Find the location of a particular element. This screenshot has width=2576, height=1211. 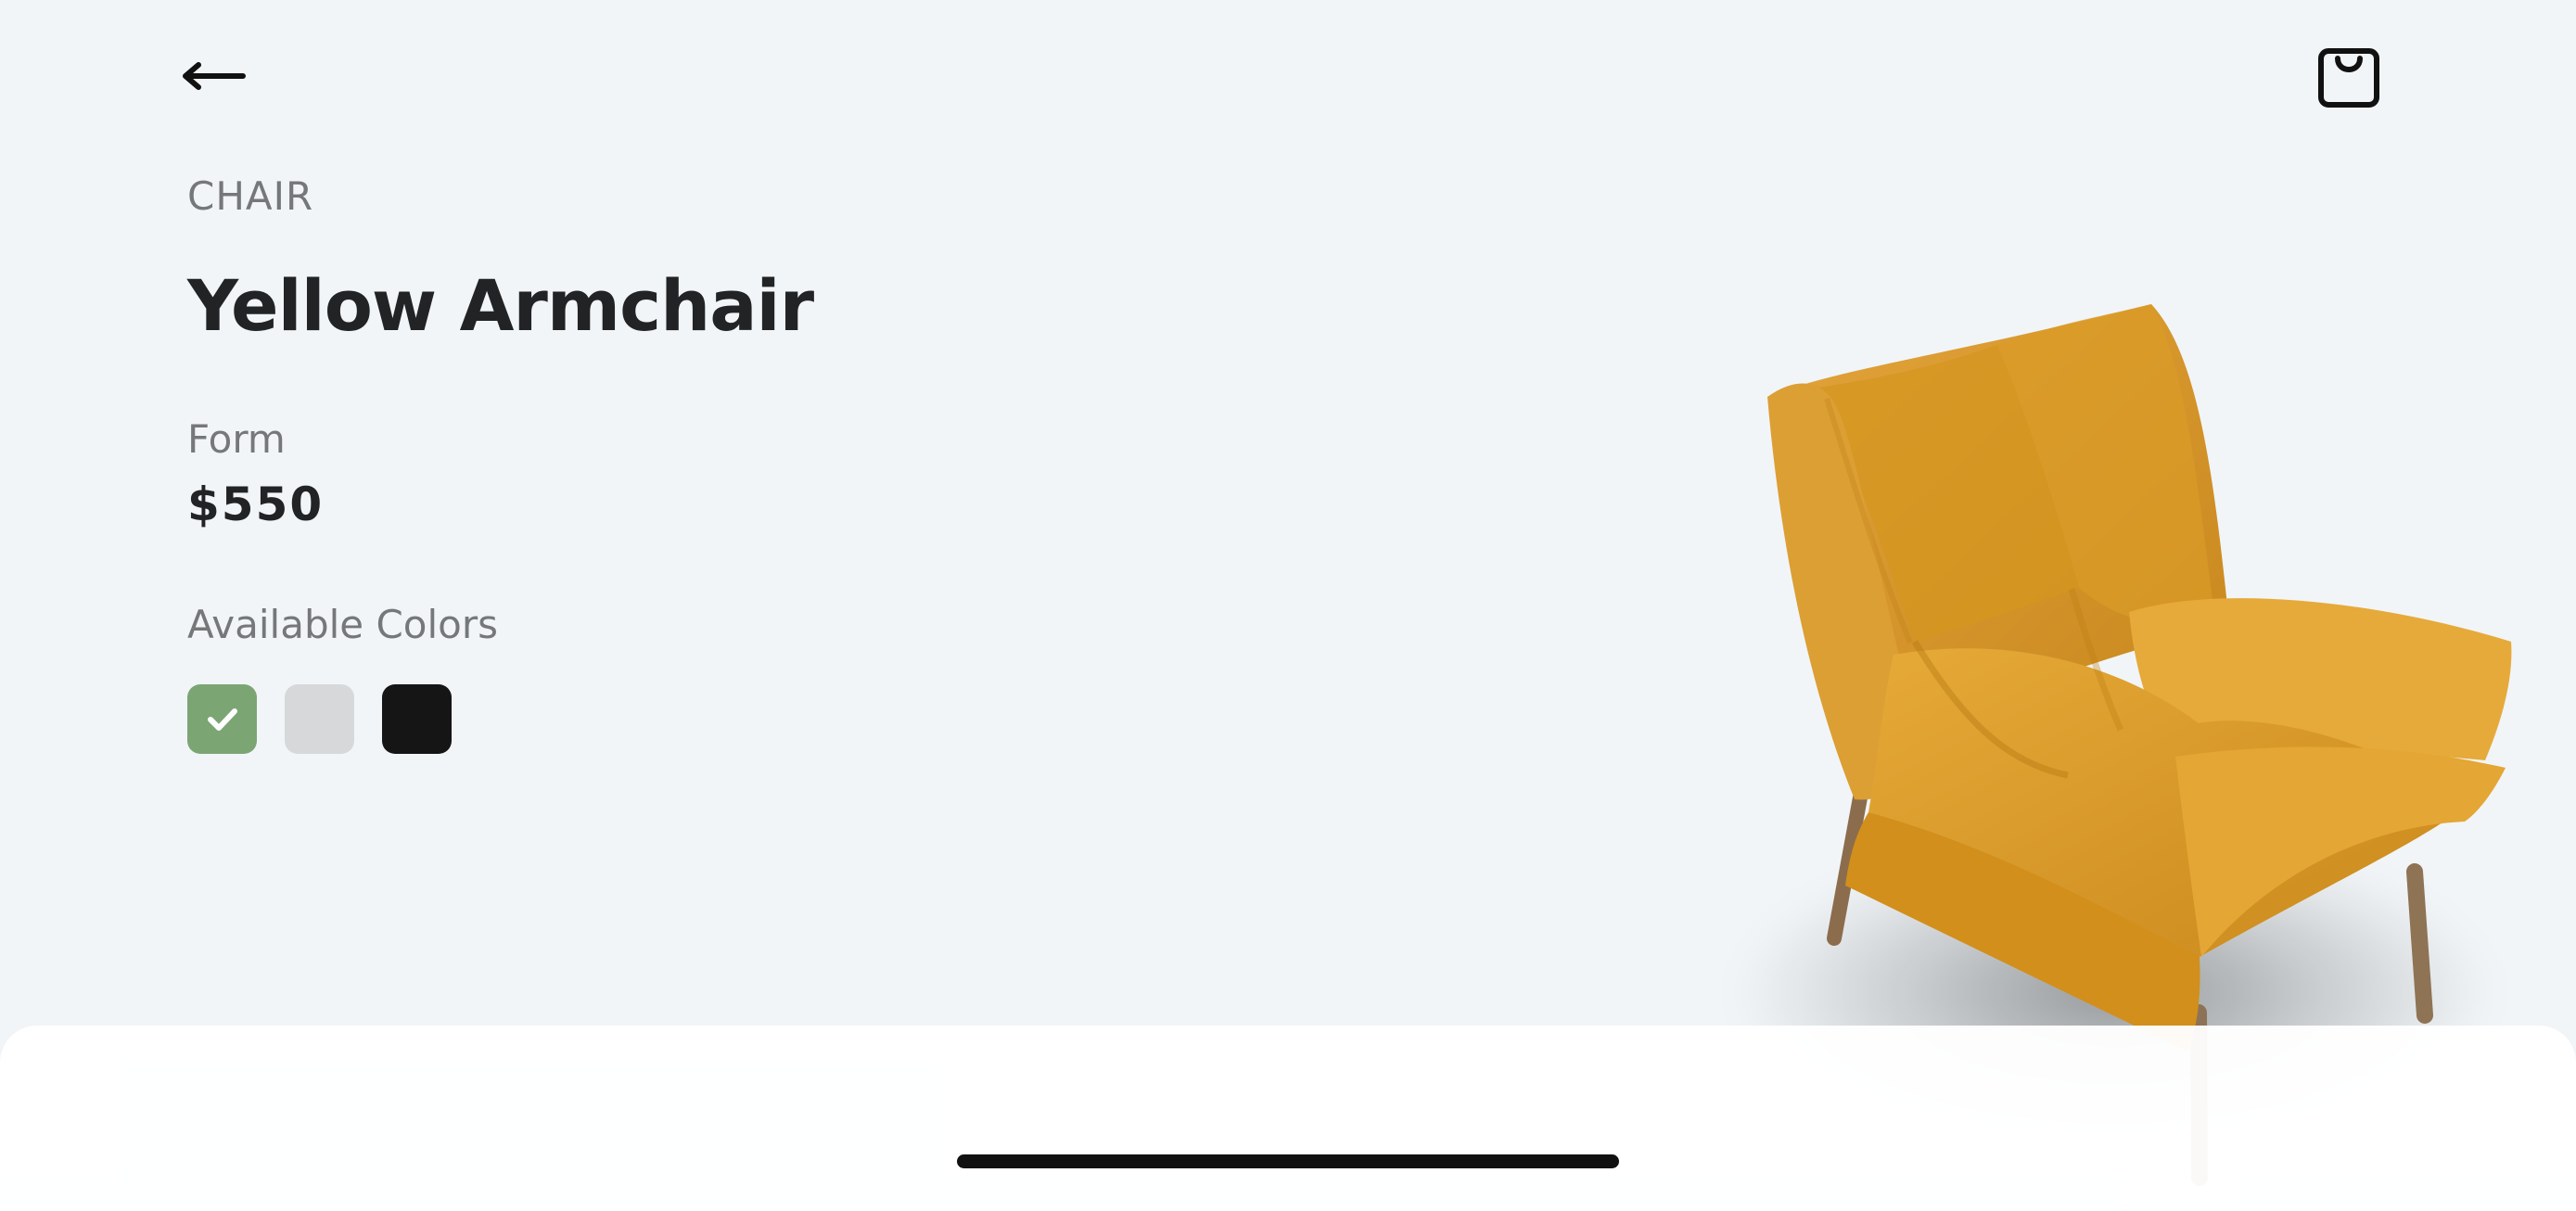

home-indicator is located at coordinates (1288, 1161).